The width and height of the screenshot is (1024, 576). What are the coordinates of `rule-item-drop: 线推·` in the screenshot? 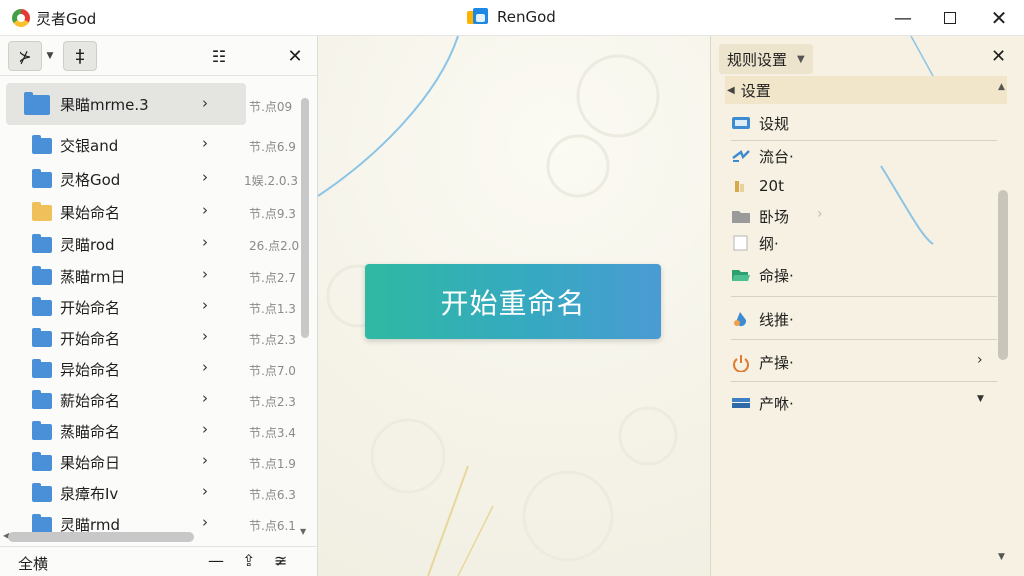 It's located at (866, 319).